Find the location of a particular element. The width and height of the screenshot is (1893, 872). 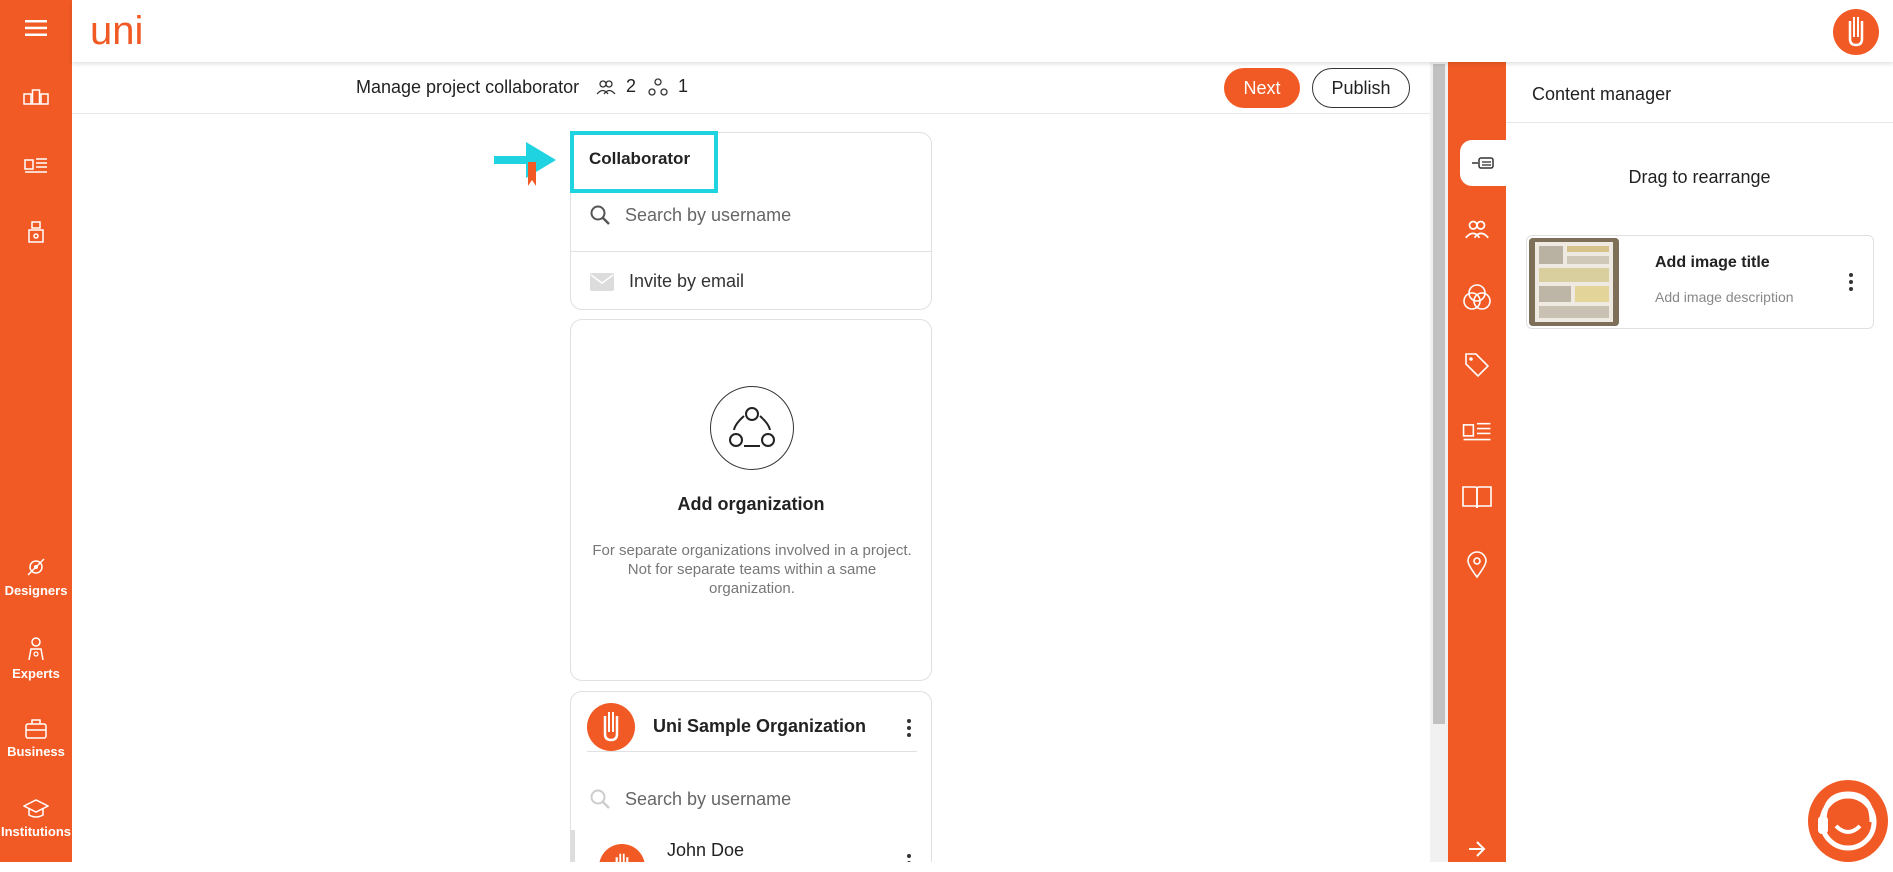

rail-item-business: Business is located at coordinates (36, 738).